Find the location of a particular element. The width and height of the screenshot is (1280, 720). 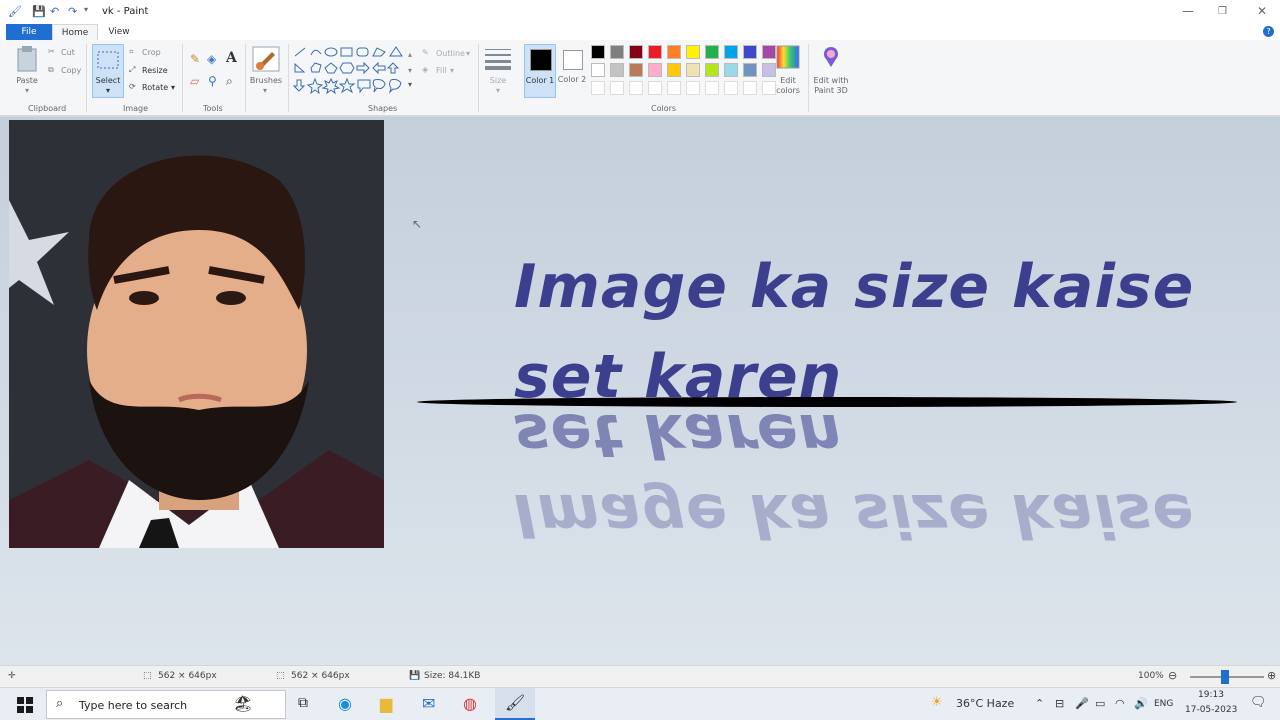

wifi-icon: ◠ is located at coordinates (1120, 703).